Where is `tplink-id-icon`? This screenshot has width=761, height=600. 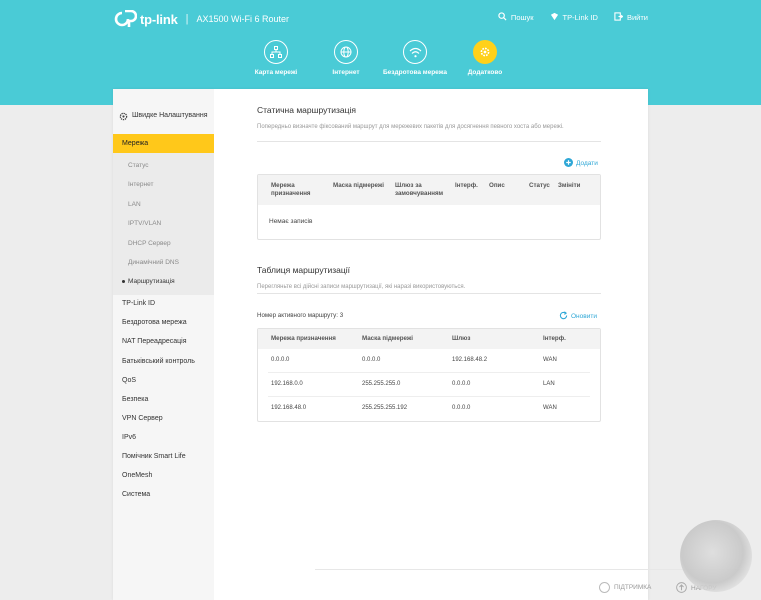 tplink-id-icon is located at coordinates (554, 17).